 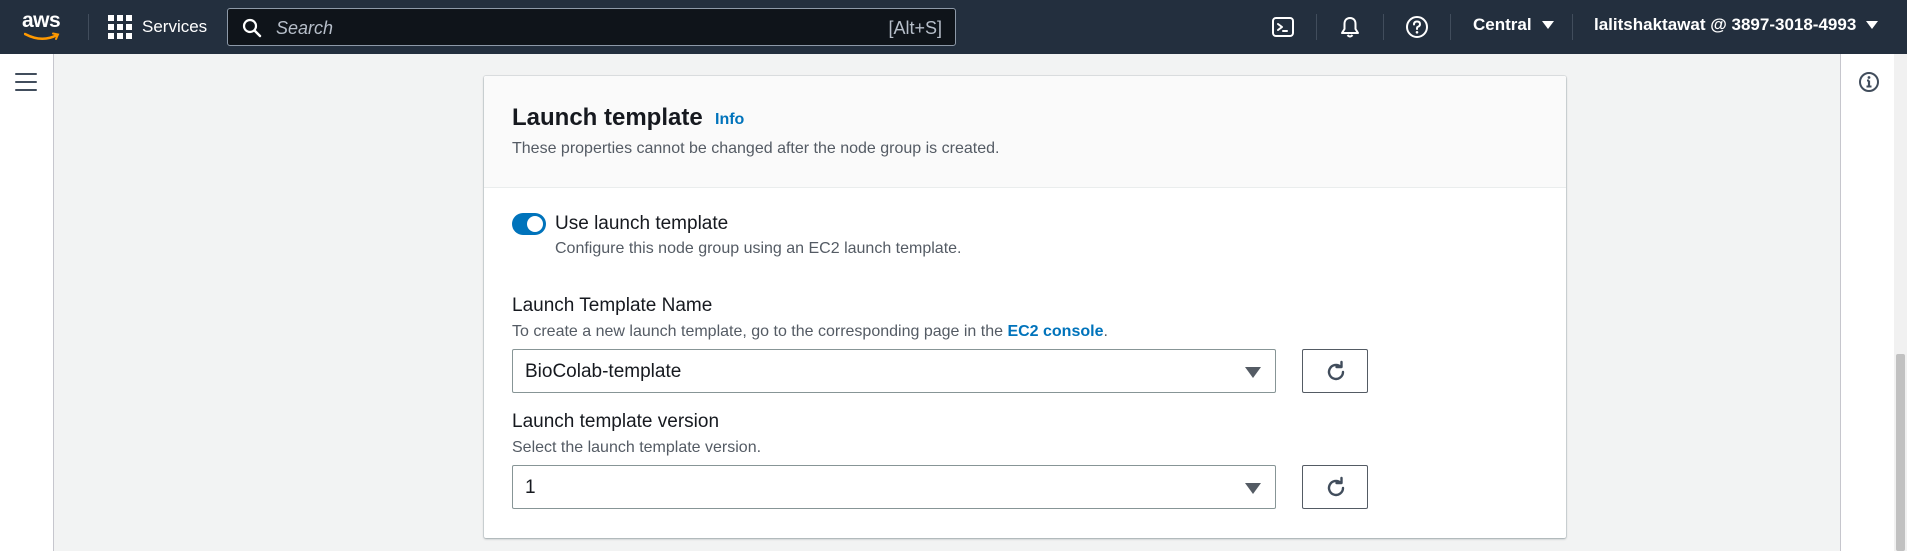 What do you see at coordinates (305, 28) in the screenshot?
I see `search-placeholder: Search` at bounding box center [305, 28].